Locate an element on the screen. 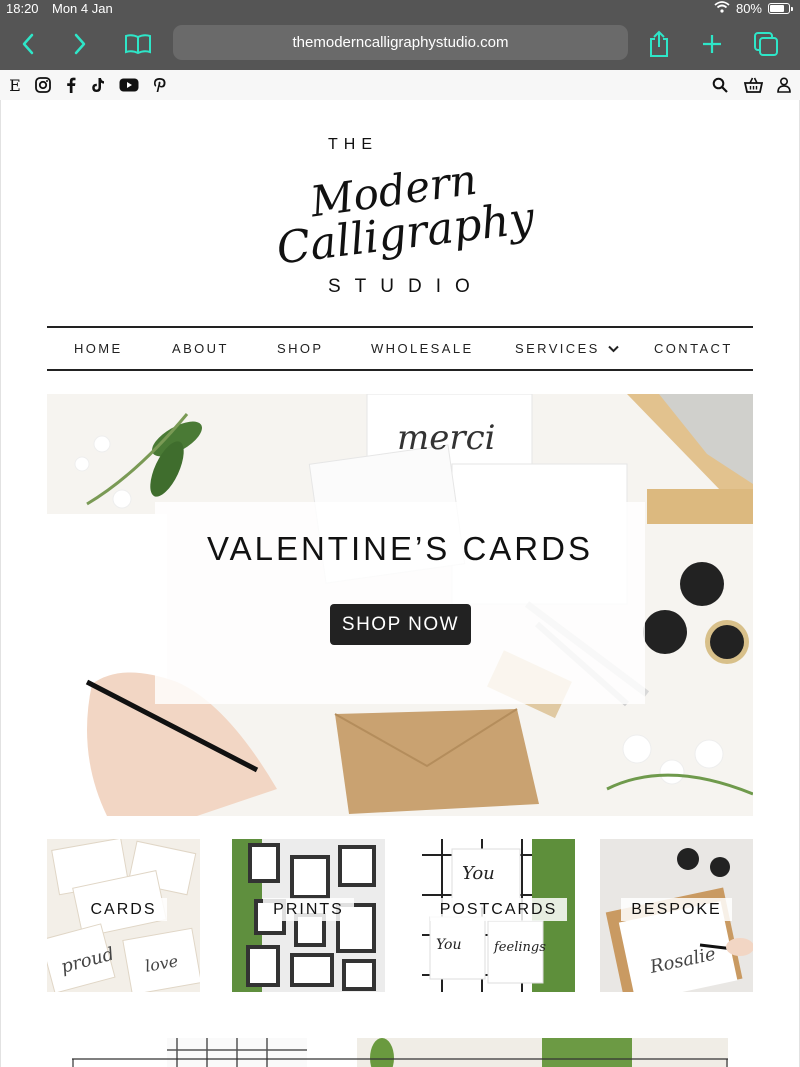 The height and width of the screenshot is (1067, 800). browser-toolbar: themoderncalligraphystudio.com is located at coordinates (400, 44).